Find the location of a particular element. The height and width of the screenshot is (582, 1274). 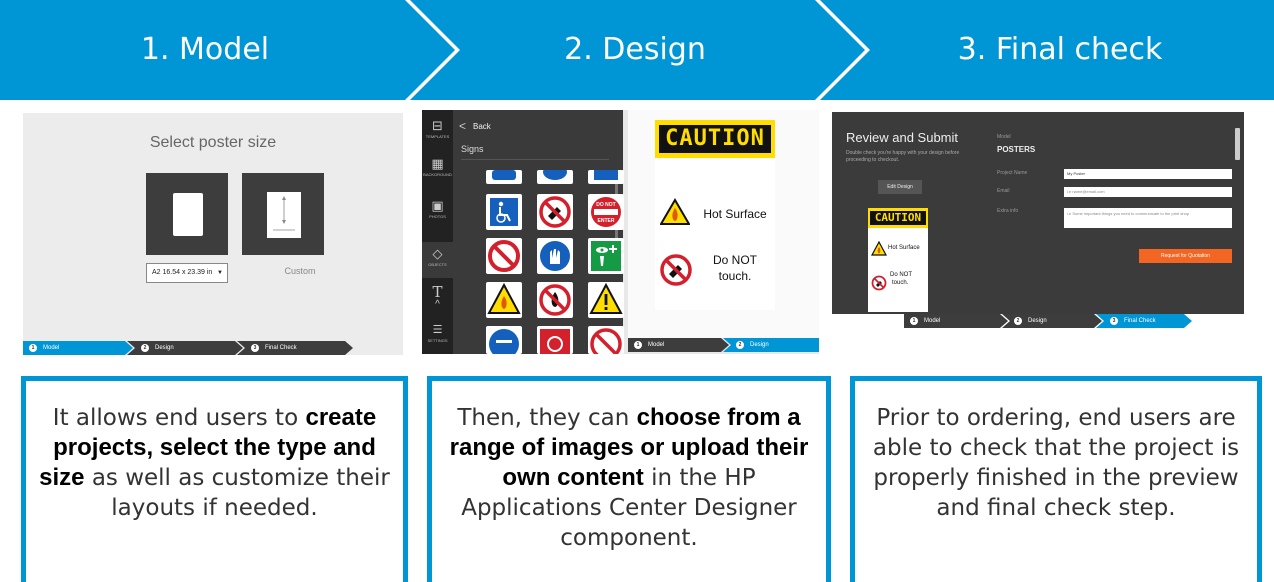

caution-text: CAUTION is located at coordinates (715, 139).